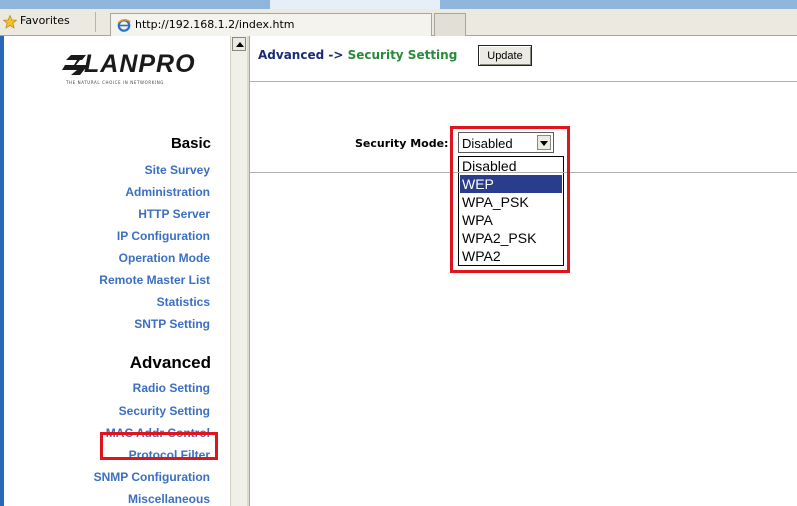 Image resolution: width=797 pixels, height=506 pixels. I want to click on toolbar-divider, so click(95, 22).